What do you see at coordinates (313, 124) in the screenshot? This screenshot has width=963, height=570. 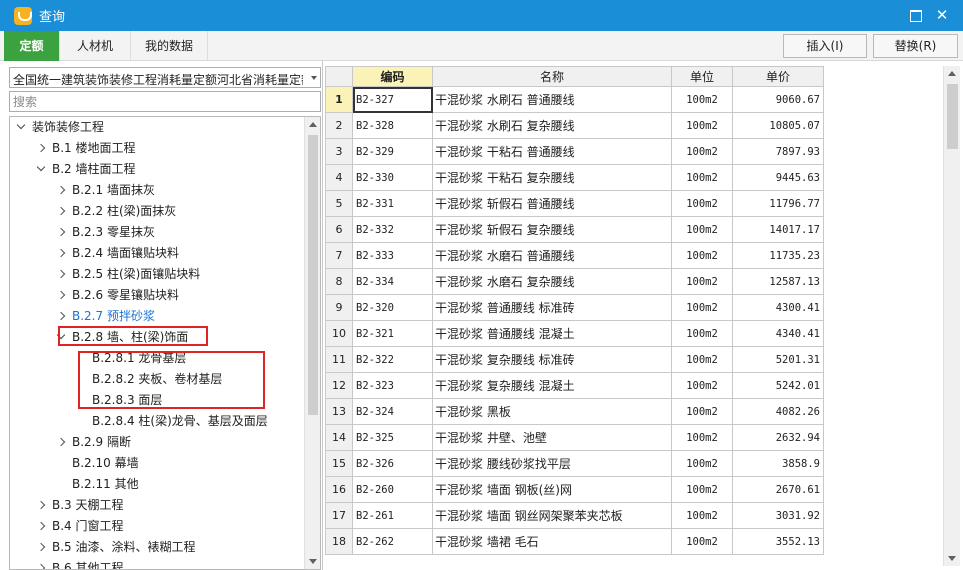 I see `scroll-up-icon` at bounding box center [313, 124].